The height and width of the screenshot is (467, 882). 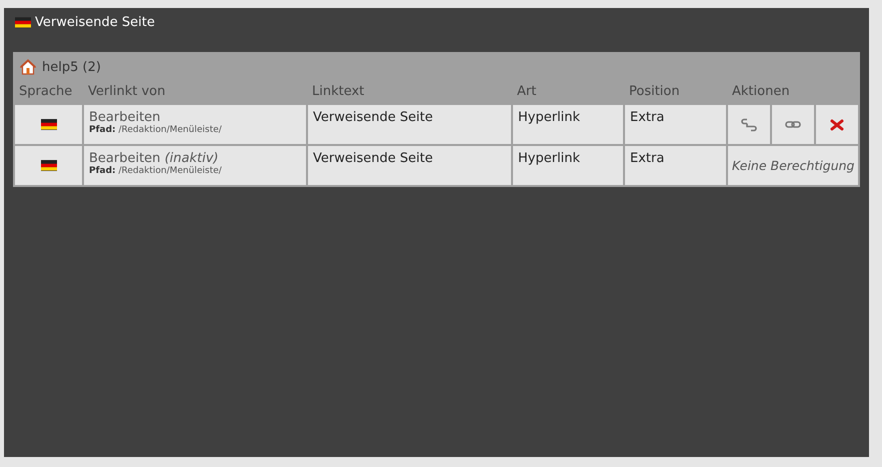 What do you see at coordinates (46, 92) in the screenshot?
I see `column-header: Sprache` at bounding box center [46, 92].